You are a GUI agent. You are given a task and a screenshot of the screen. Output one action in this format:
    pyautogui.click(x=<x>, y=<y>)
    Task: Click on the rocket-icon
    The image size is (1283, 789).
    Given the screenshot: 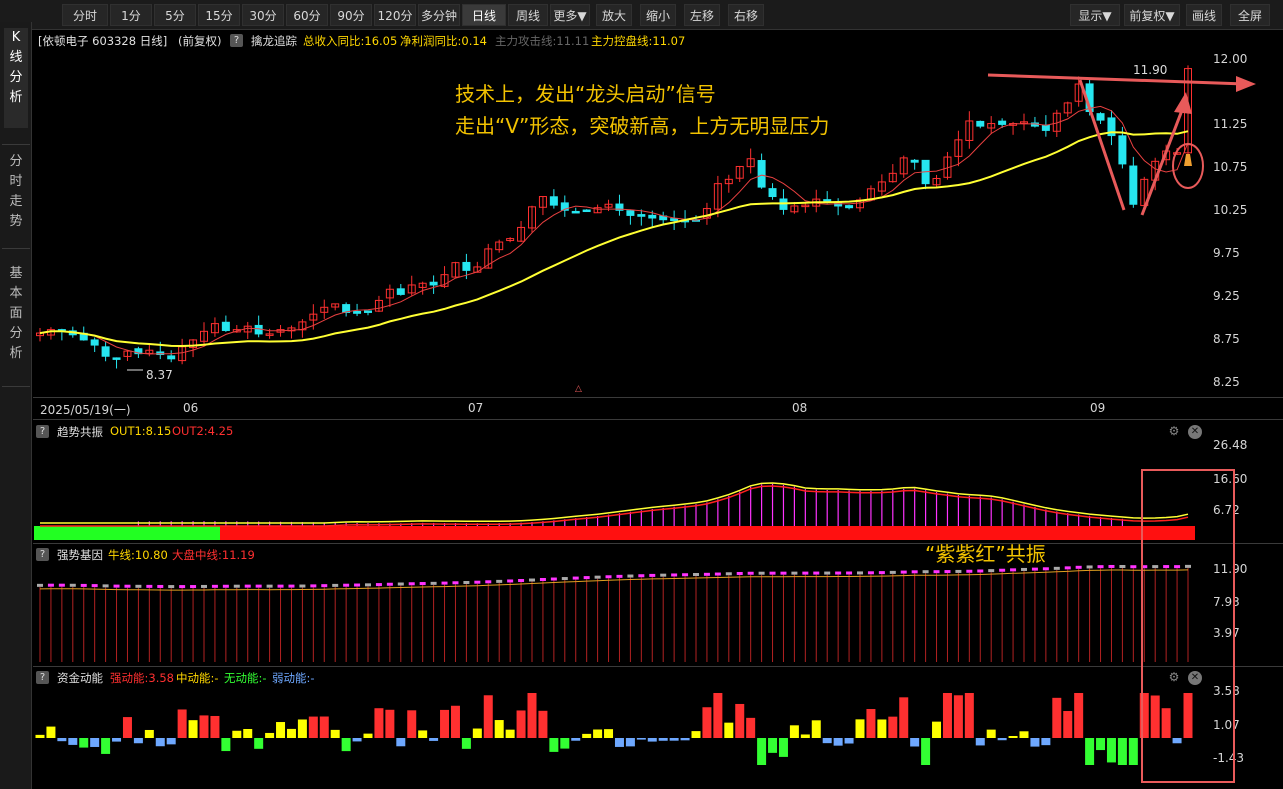 What is the action you would take?
    pyautogui.click(x=1188, y=160)
    